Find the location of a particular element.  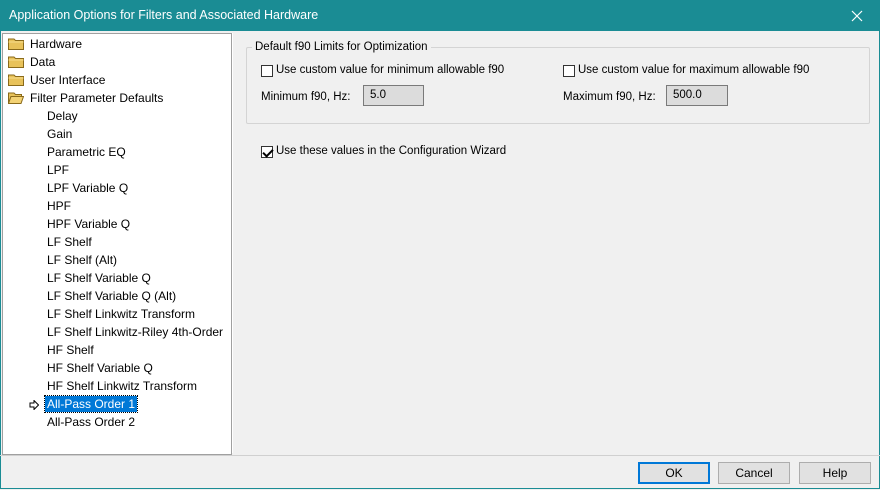

tree-label: Gain is located at coordinates (60, 134).